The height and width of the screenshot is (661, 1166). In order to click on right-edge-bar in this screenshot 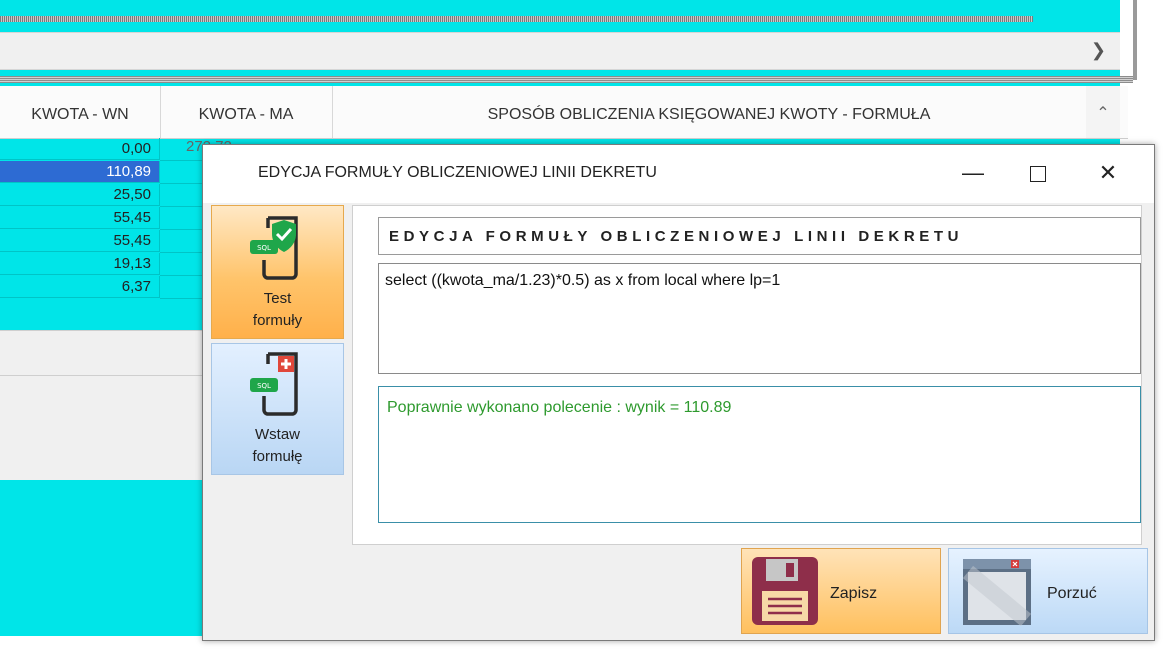, I will do `click(1135, 40)`.